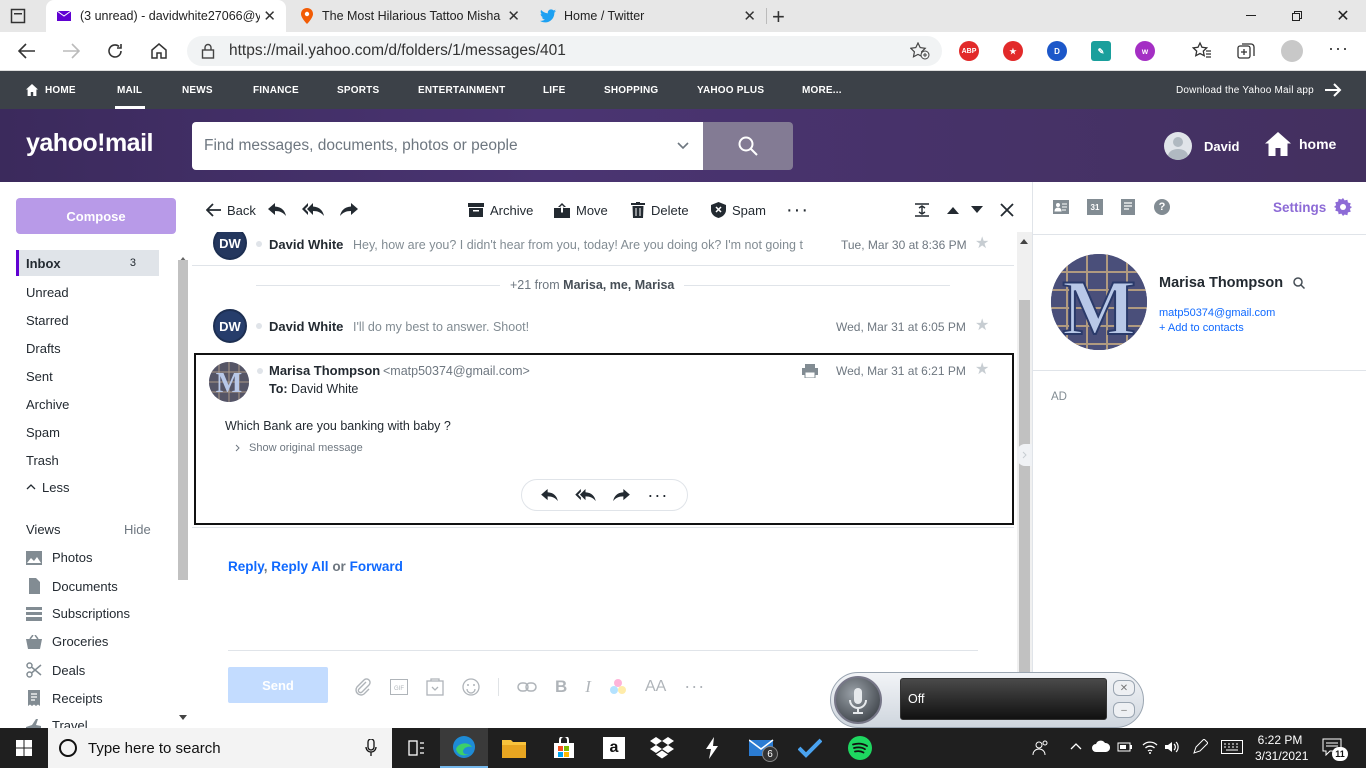  What do you see at coordinates (78, 613) in the screenshot?
I see `view-subscriptions: Subscriptions` at bounding box center [78, 613].